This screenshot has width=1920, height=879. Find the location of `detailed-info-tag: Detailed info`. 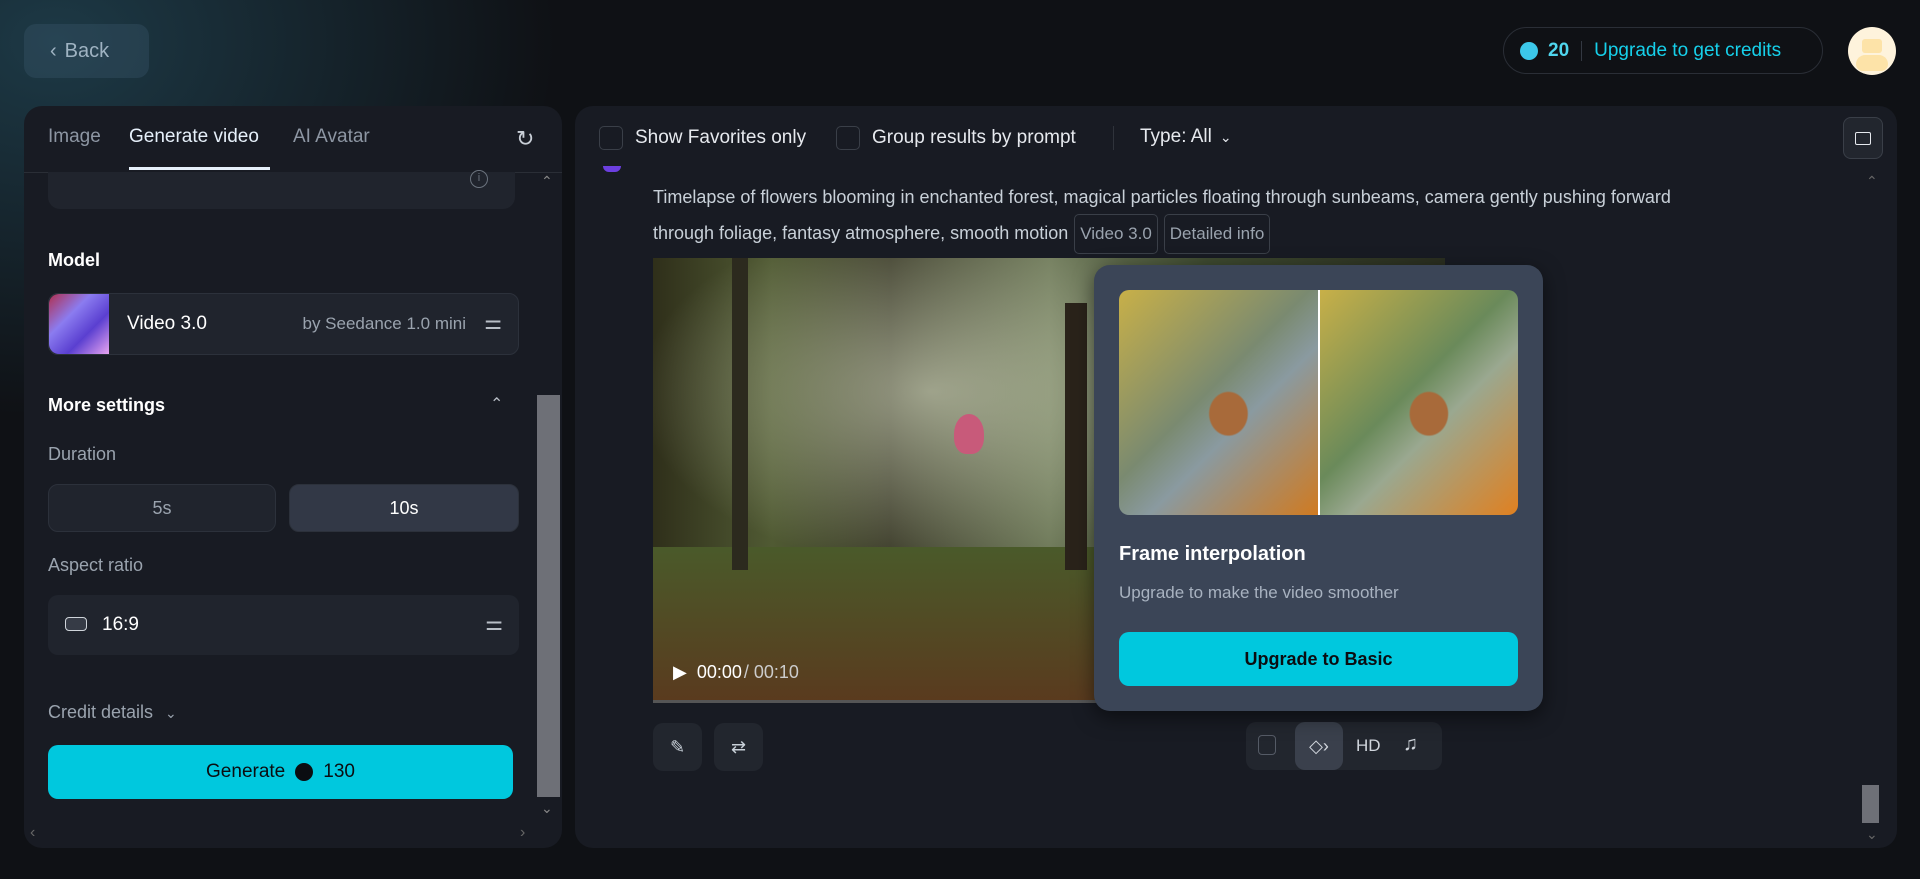

detailed-info-tag: Detailed info is located at coordinates (1217, 234).